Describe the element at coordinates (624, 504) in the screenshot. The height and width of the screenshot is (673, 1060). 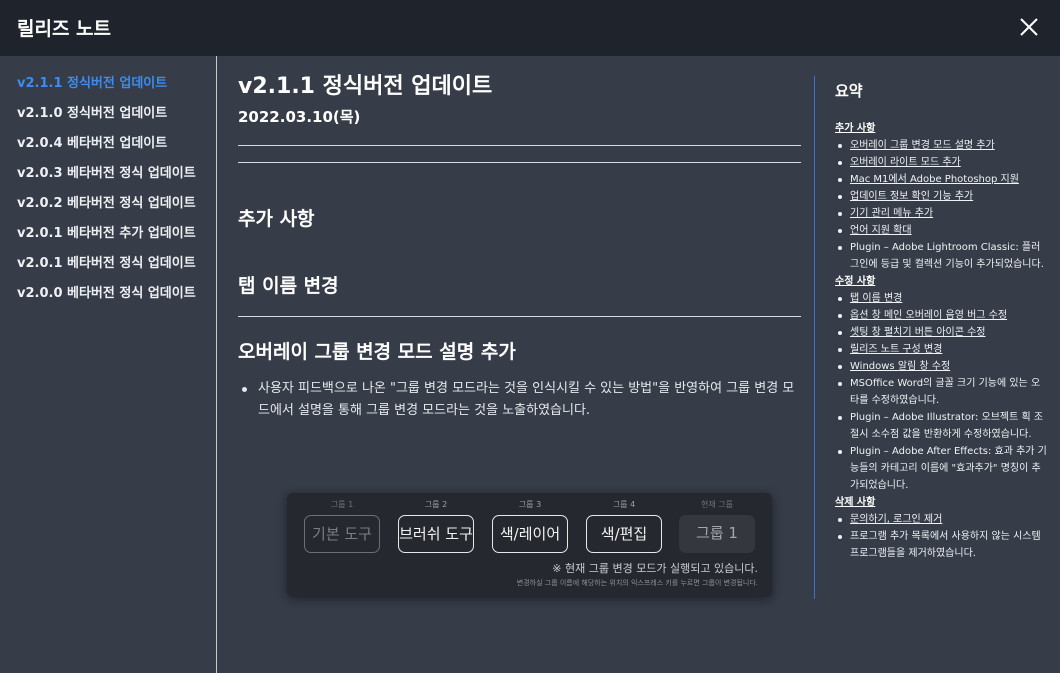
I see `group-label: 그룹 4` at that location.